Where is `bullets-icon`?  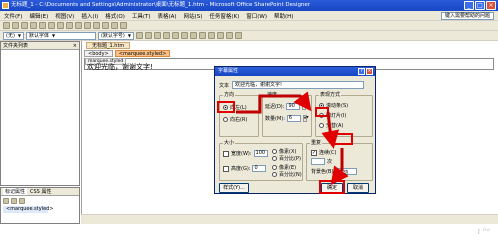 bullets-icon is located at coordinates (202, 35).